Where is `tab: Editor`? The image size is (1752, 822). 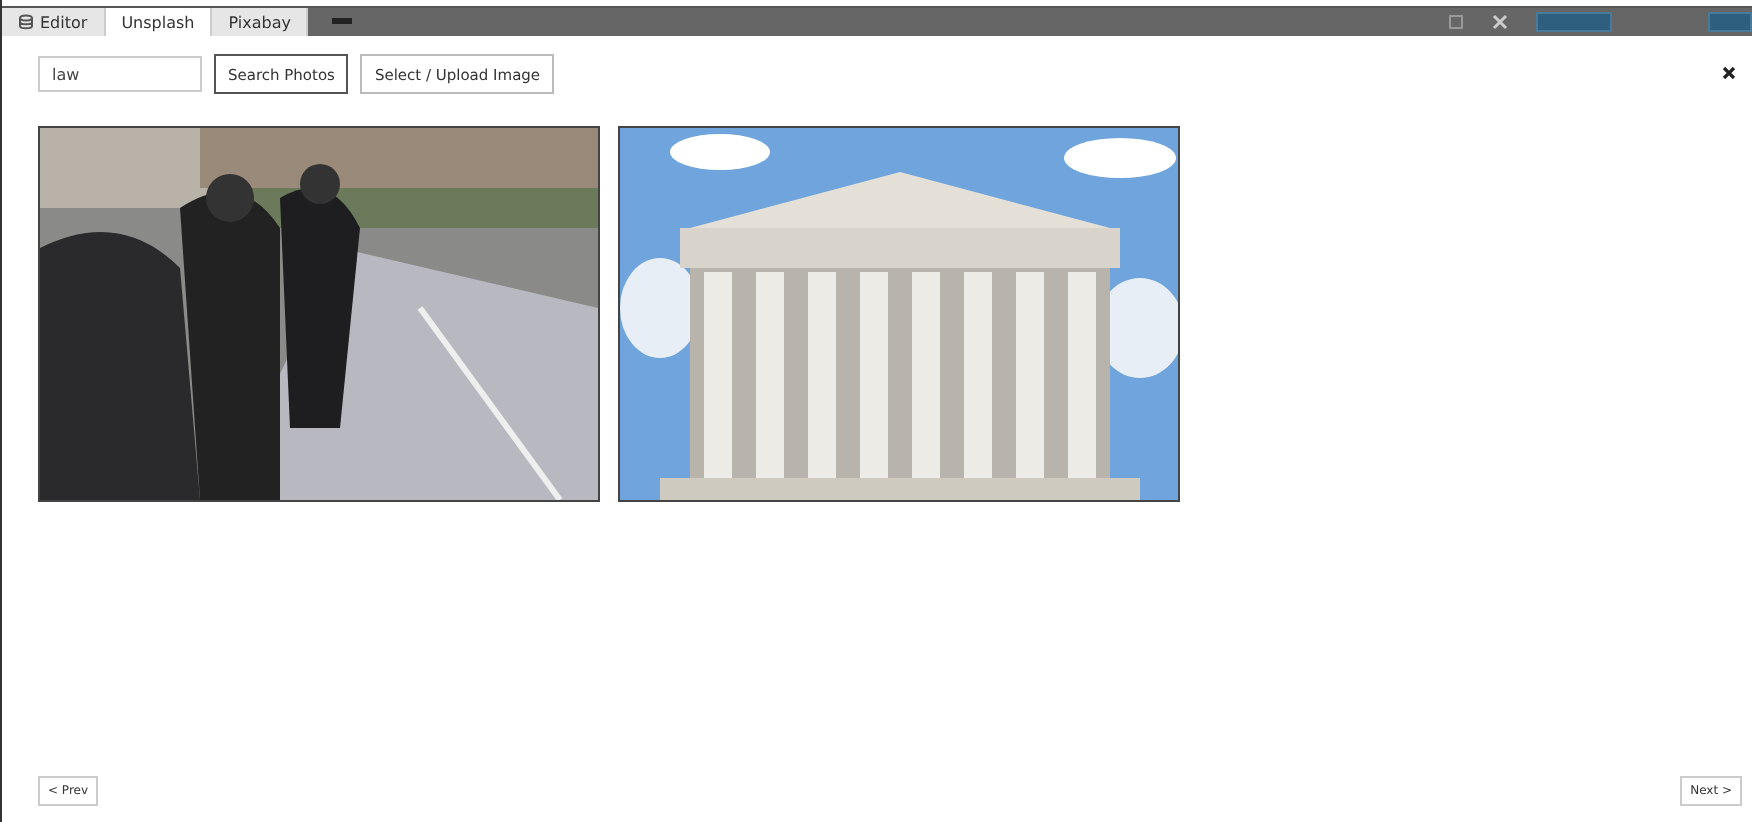
tab: Editor is located at coordinates (54, 22).